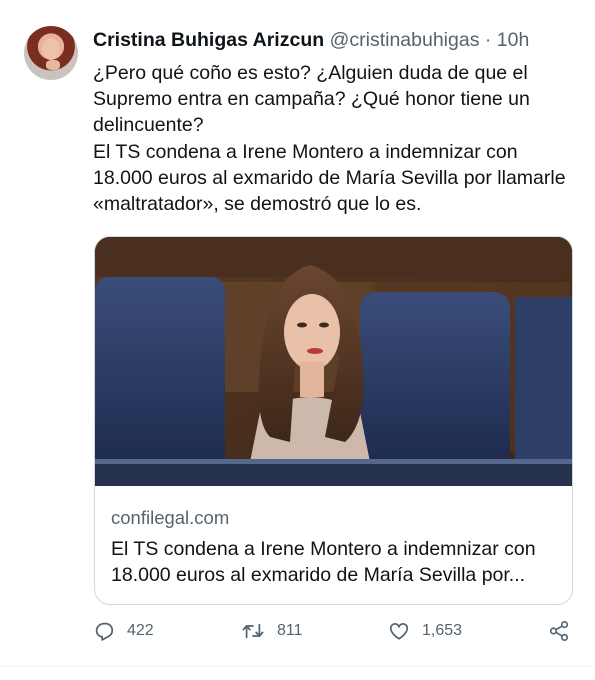 The height and width of the screenshot is (680, 595). Describe the element at coordinates (123, 631) in the screenshot. I see `reply-button: 422` at that location.